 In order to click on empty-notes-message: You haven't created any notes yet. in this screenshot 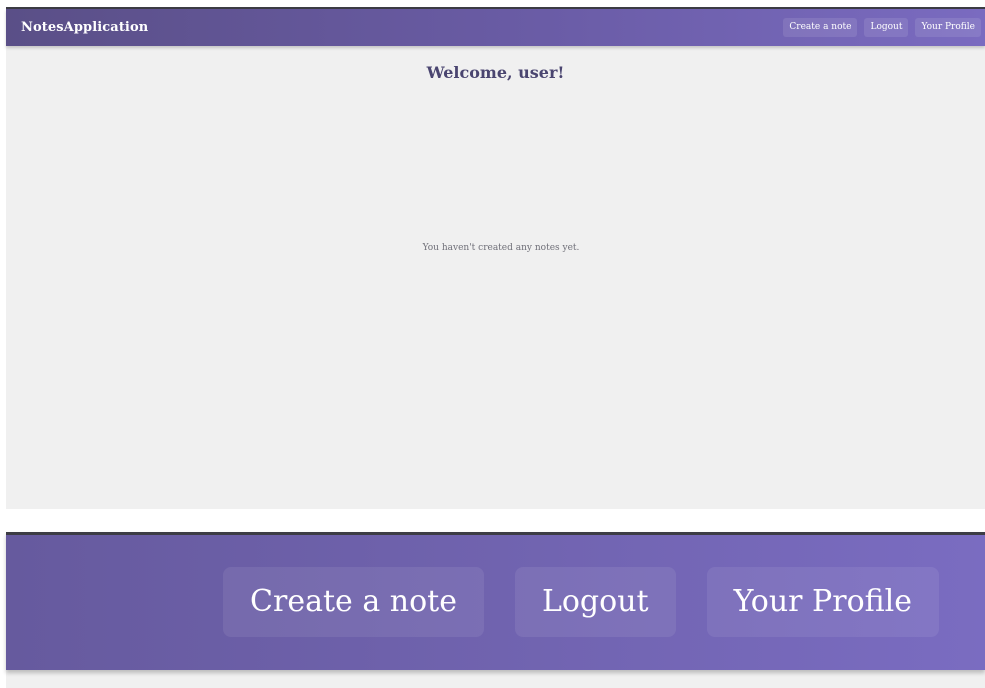, I will do `click(501, 248)`.